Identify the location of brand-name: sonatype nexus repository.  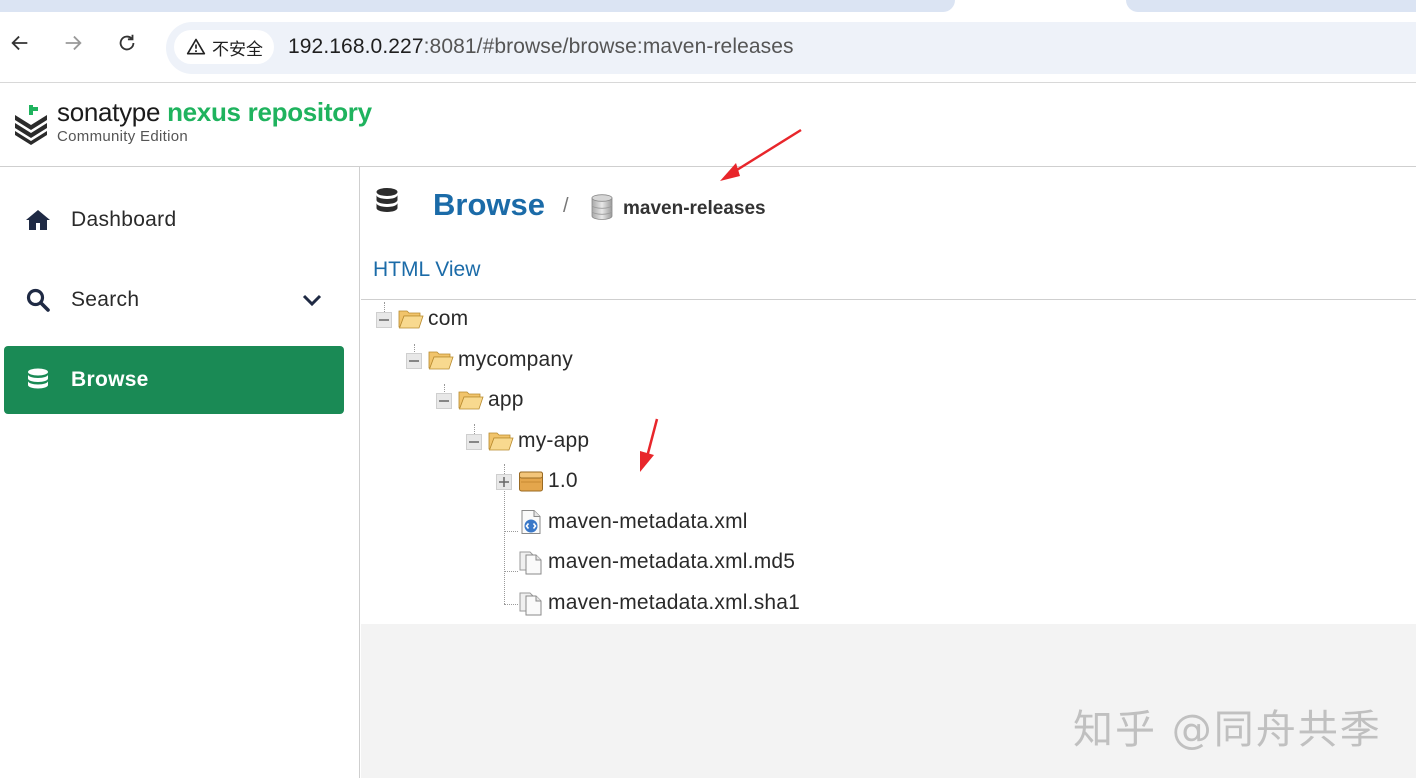
(214, 112).